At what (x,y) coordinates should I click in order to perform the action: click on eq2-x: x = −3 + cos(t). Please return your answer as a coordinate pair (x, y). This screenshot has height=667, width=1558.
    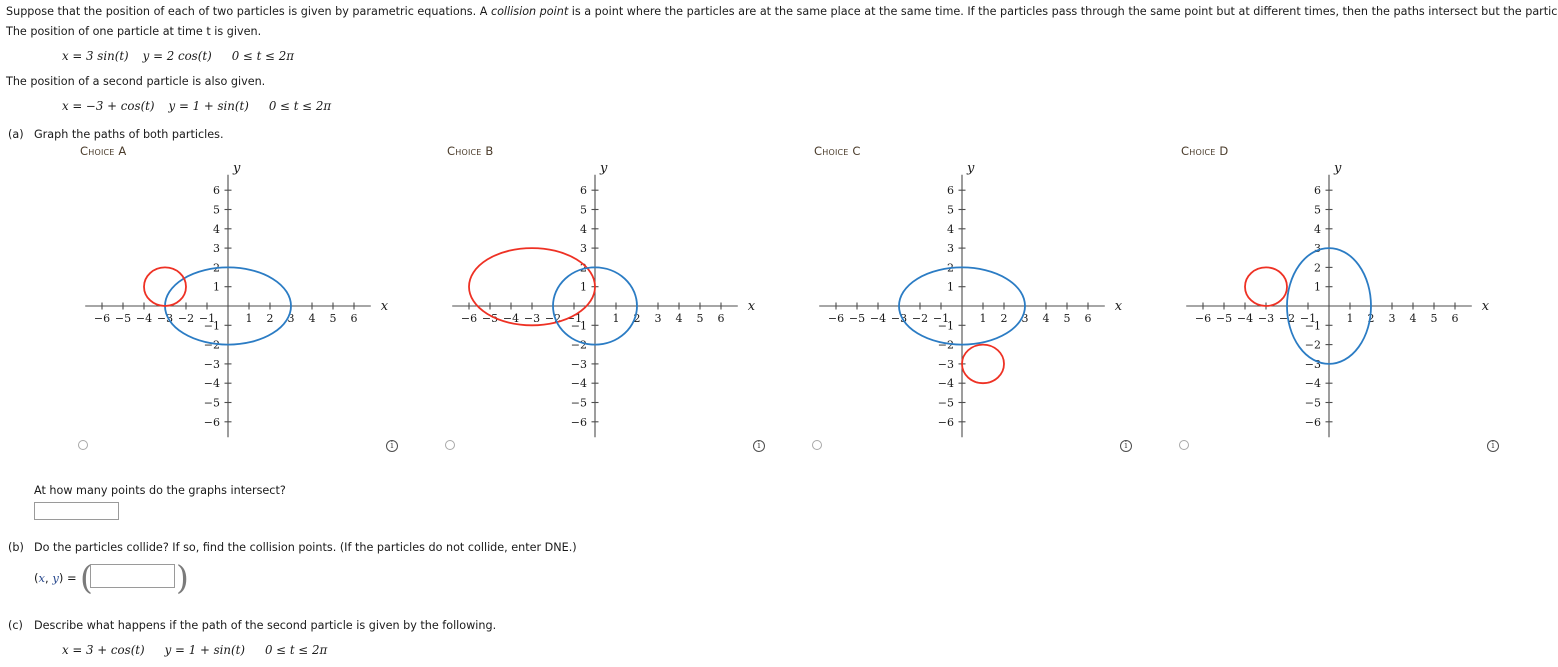
    Looking at the image, I should click on (108, 106).